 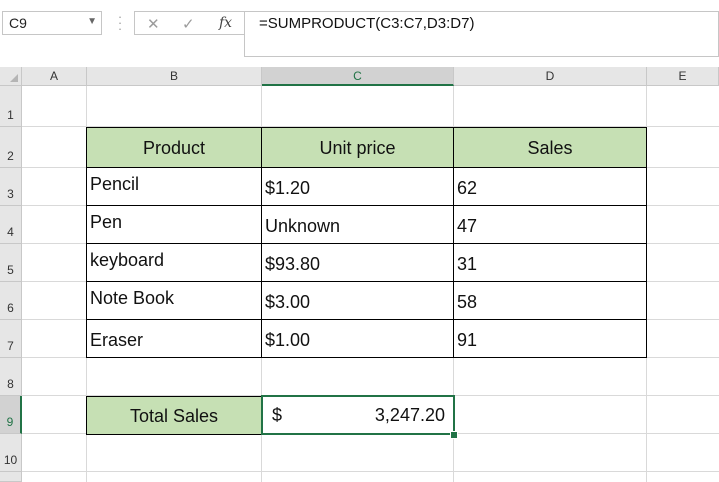 What do you see at coordinates (174, 186) in the screenshot?
I see `table-cell: Pencil` at bounding box center [174, 186].